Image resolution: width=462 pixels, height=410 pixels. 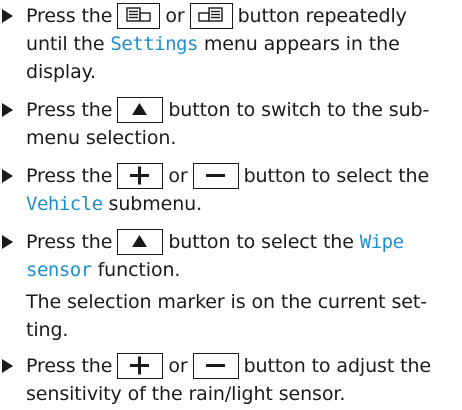 I want to click on step-text: button to adjust the, so click(x=337, y=366).